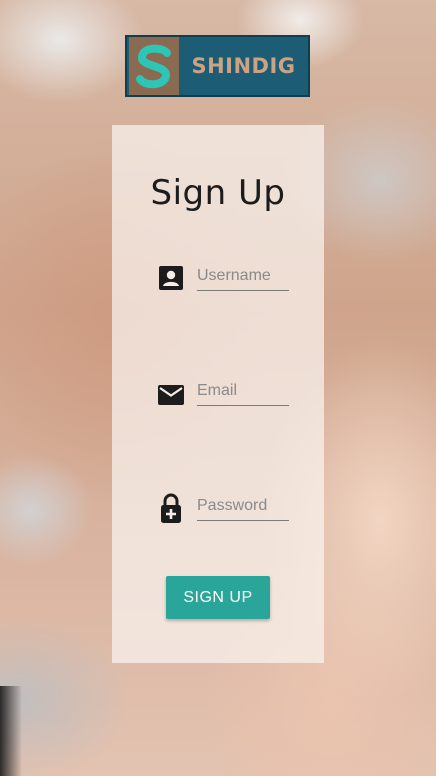  I want to click on password-input, so click(243, 506).